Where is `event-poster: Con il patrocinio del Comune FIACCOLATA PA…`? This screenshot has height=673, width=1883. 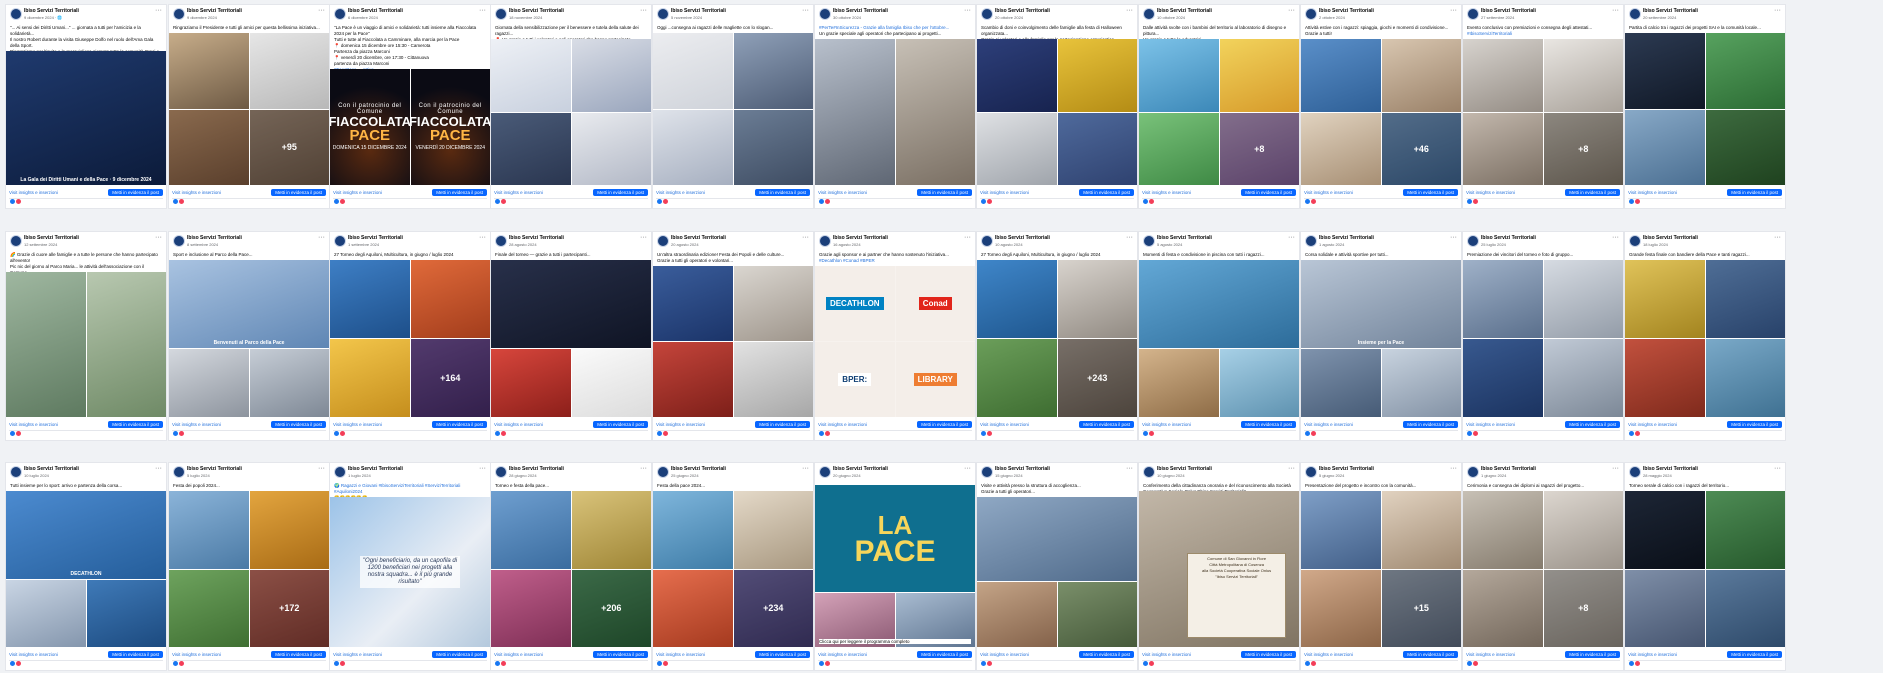 event-poster: Con il patrocinio del Comune FIACCOLATA PA… is located at coordinates (370, 127).